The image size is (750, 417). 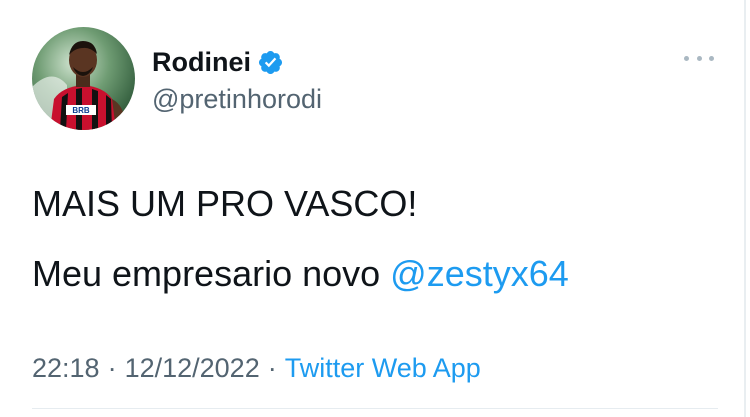 I want to click on avatar: BRB, so click(x=83, y=78).